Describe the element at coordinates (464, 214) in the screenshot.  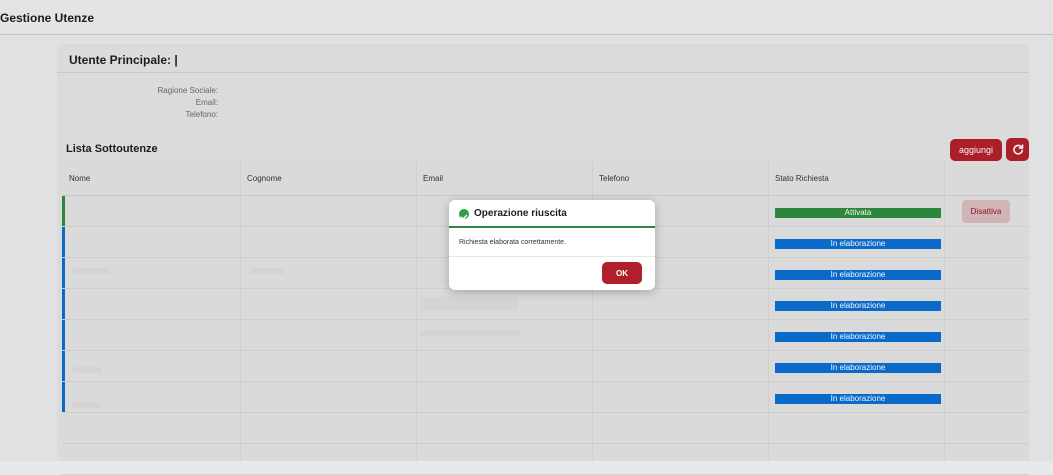
I see `success-check-icon` at that location.